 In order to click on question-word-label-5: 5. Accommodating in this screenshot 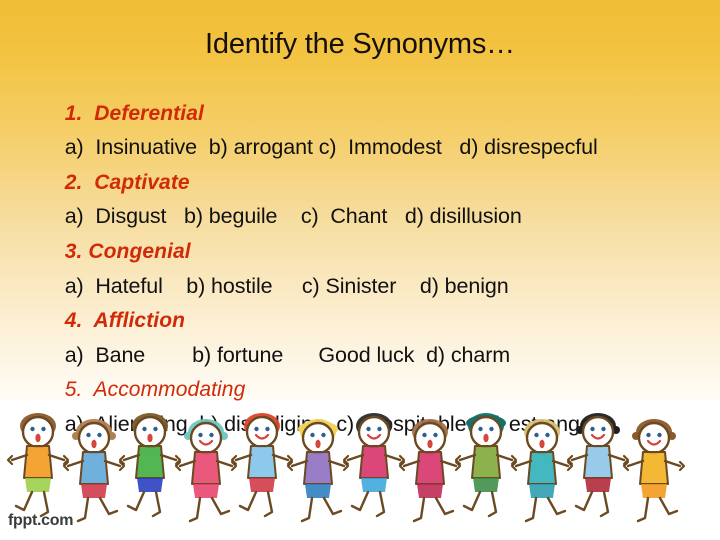, I will do `click(155, 390)`.